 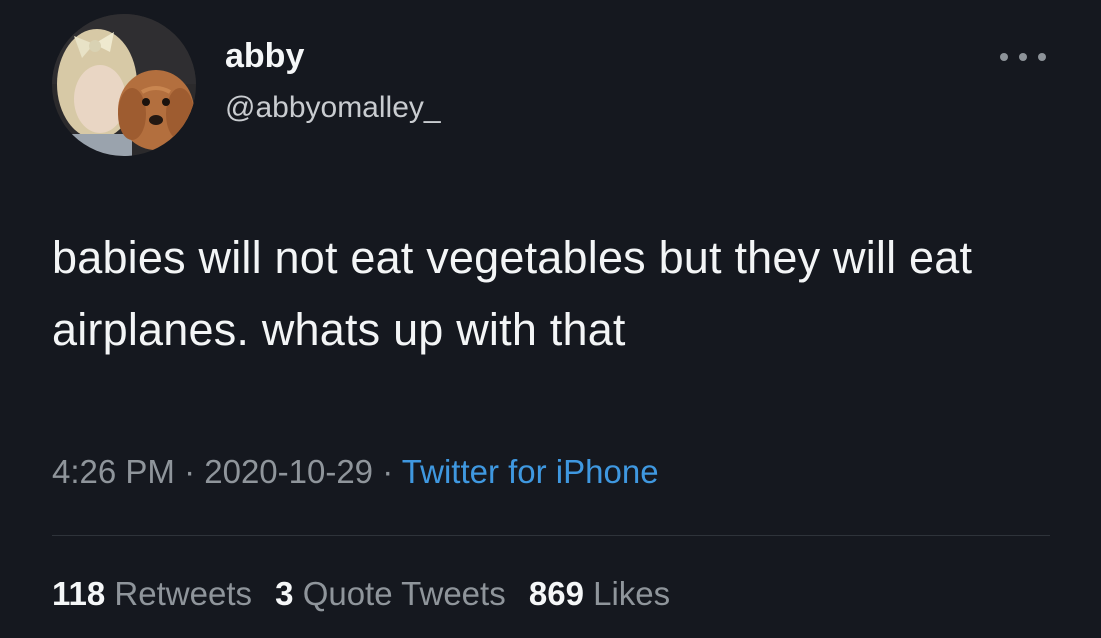 I want to click on retweets-count: 118, so click(x=79, y=593).